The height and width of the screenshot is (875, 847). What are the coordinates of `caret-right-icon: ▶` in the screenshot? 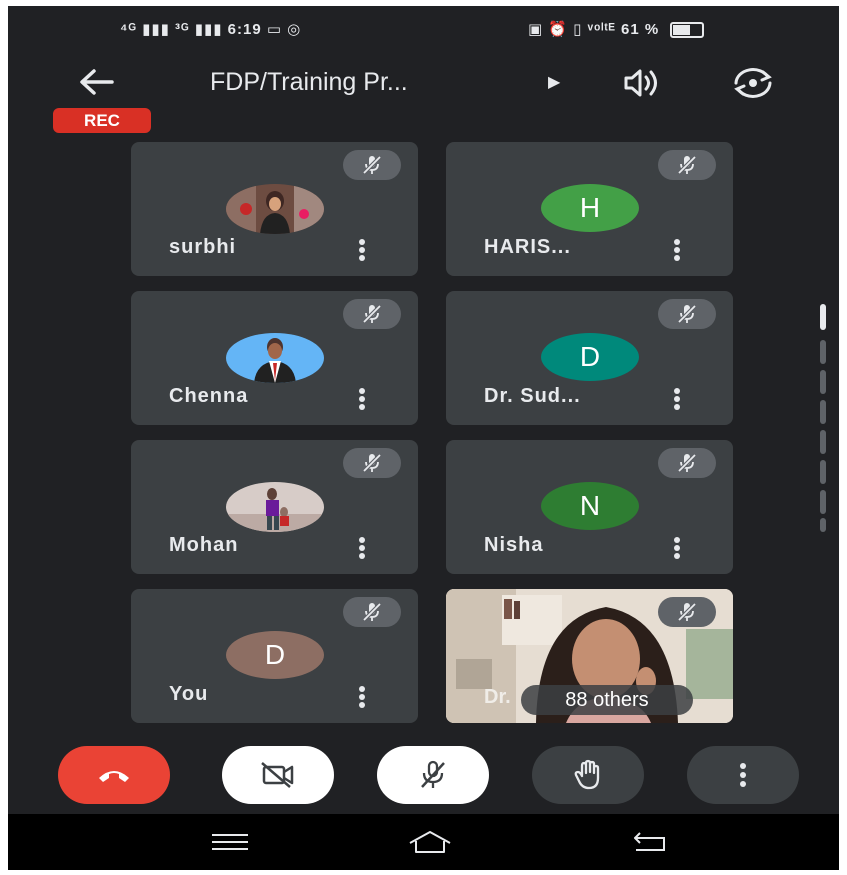 It's located at (554, 82).